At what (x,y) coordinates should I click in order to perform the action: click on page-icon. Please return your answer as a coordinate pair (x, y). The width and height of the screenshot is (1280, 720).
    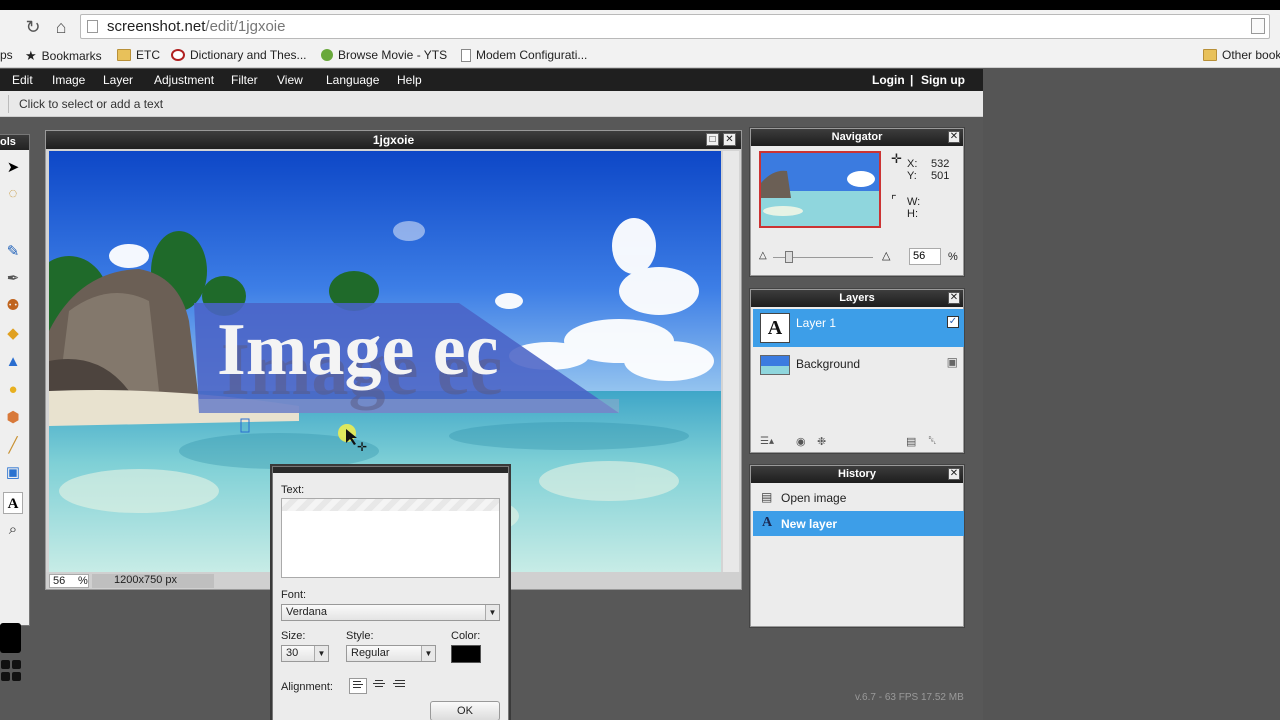
    Looking at the image, I should click on (466, 55).